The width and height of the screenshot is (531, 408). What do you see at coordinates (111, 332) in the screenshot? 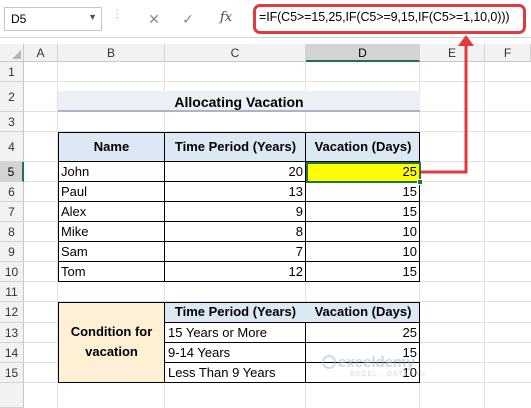
I see `condition-label-line1: Condition for` at bounding box center [111, 332].